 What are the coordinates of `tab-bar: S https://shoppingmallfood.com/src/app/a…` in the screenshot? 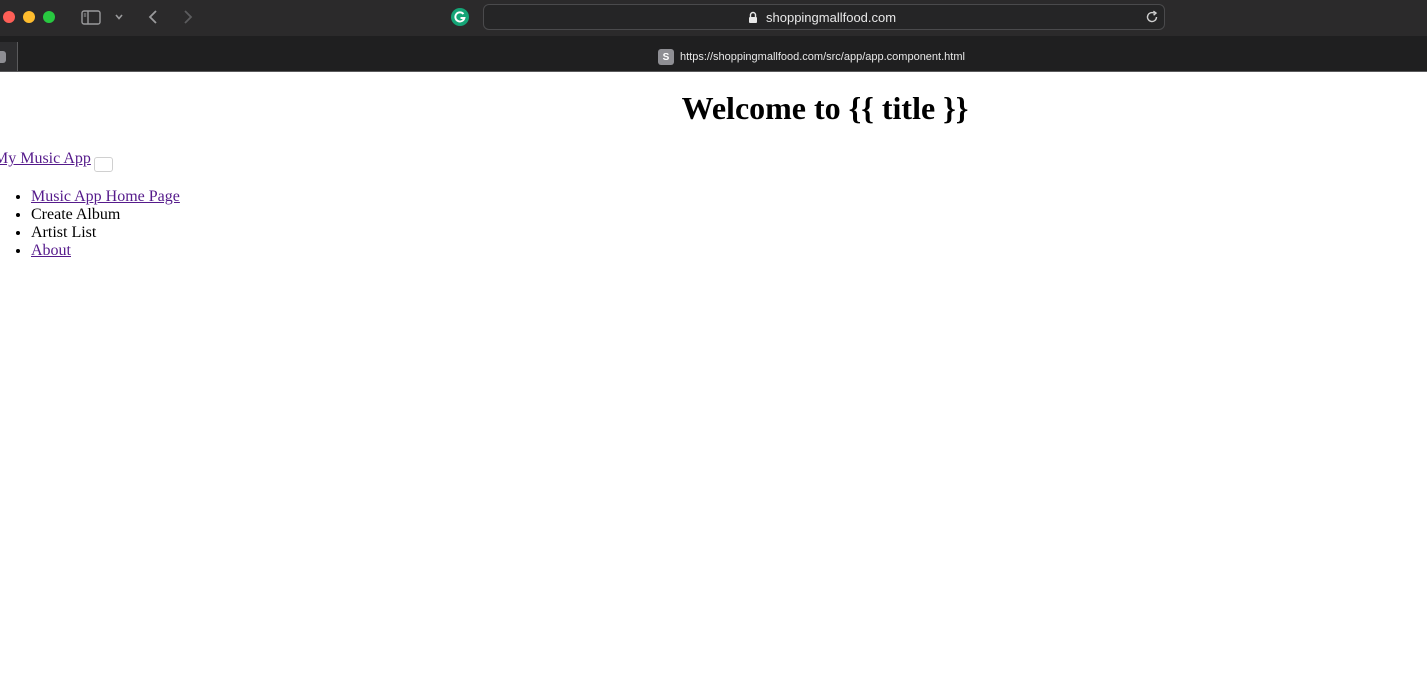 It's located at (713, 54).